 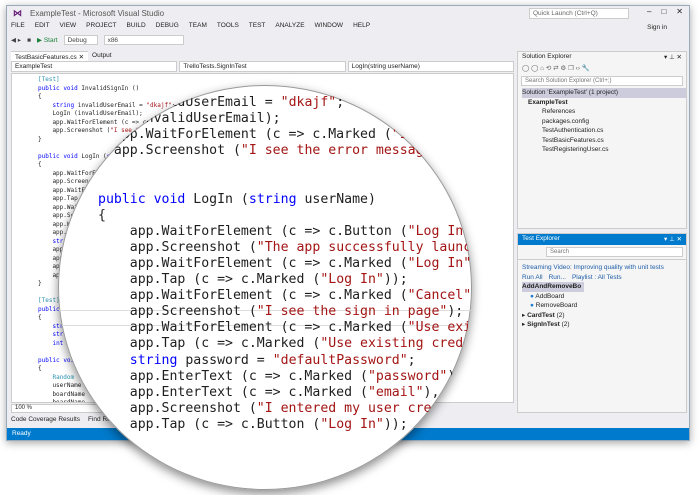 I want to click on toolbar: ◀ ▸ ■ ▶ Start Debug x86, so click(x=97, y=40).